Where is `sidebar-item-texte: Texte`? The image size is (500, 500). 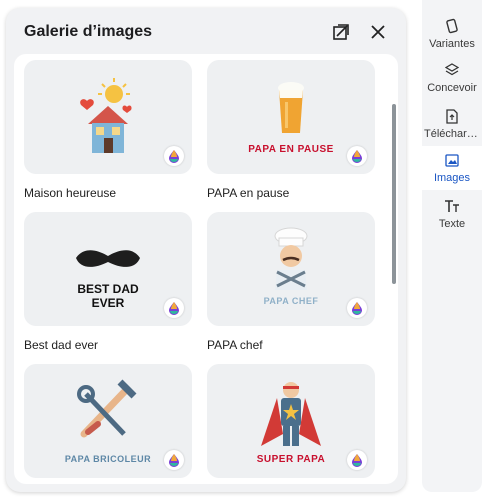 sidebar-item-texte: Texte is located at coordinates (452, 214).